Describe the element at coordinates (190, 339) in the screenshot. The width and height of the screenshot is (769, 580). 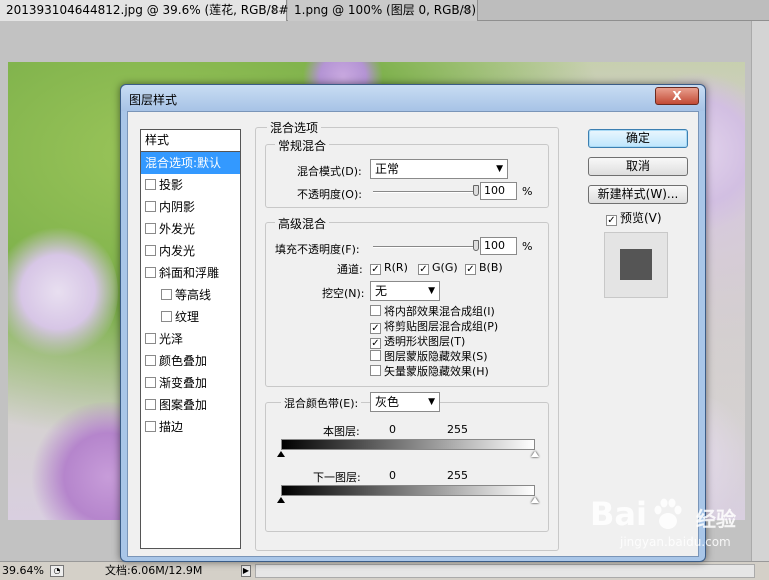
I see `style-item: 光泽` at that location.